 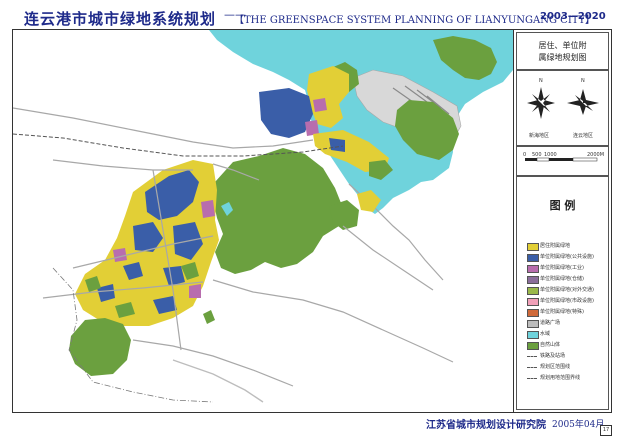 I want to click on legend-label: 单位附属绿地(公共设施), so click(x=567, y=257).